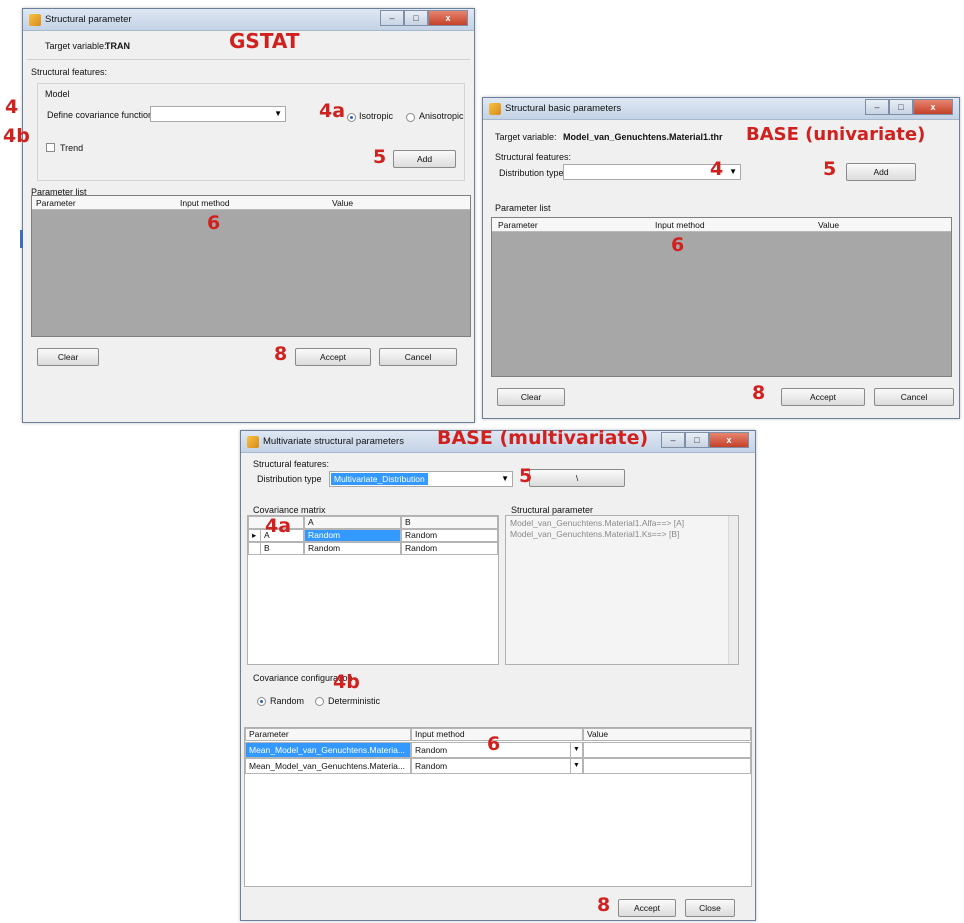 The height and width of the screenshot is (923, 964). I want to click on parameter-list-label: Parameter list, so click(523, 208).